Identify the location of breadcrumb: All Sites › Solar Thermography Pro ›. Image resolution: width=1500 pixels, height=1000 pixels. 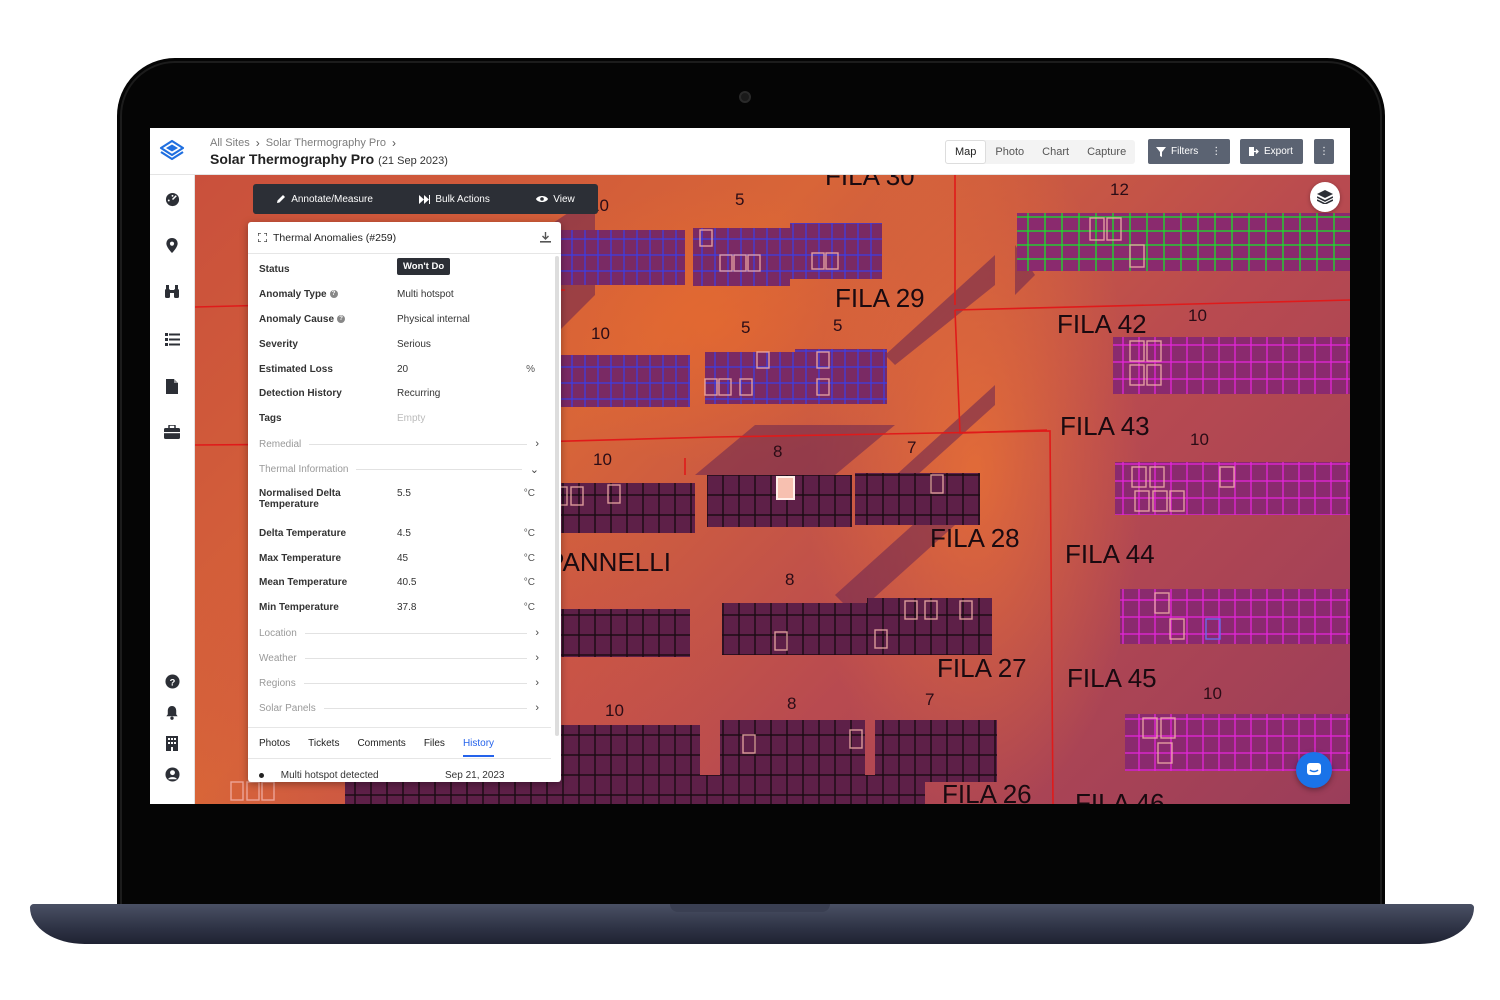
(303, 143).